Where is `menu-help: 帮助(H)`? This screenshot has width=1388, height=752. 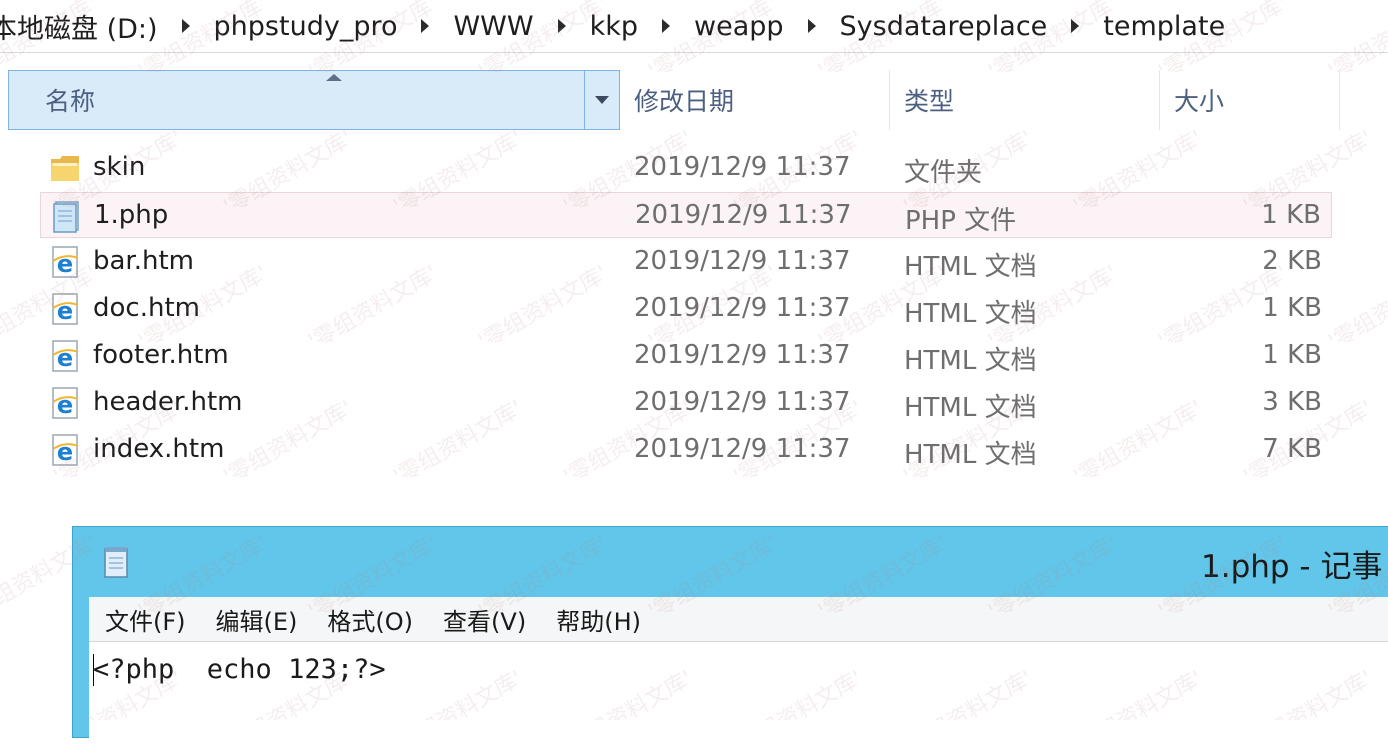
menu-help: 帮助(H) is located at coordinates (597, 619).